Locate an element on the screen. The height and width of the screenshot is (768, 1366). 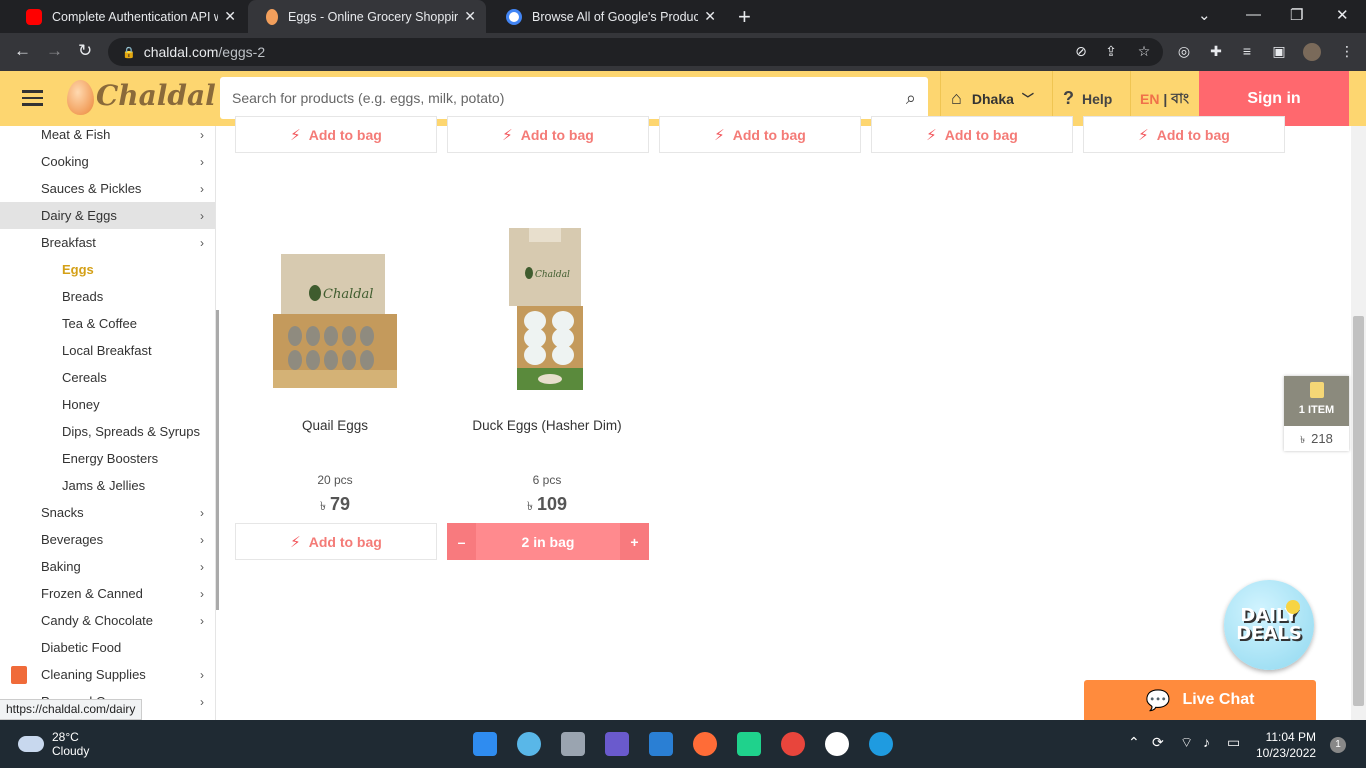
daily-deals-button: DAILY DEALS is located at coordinates (1269, 625).